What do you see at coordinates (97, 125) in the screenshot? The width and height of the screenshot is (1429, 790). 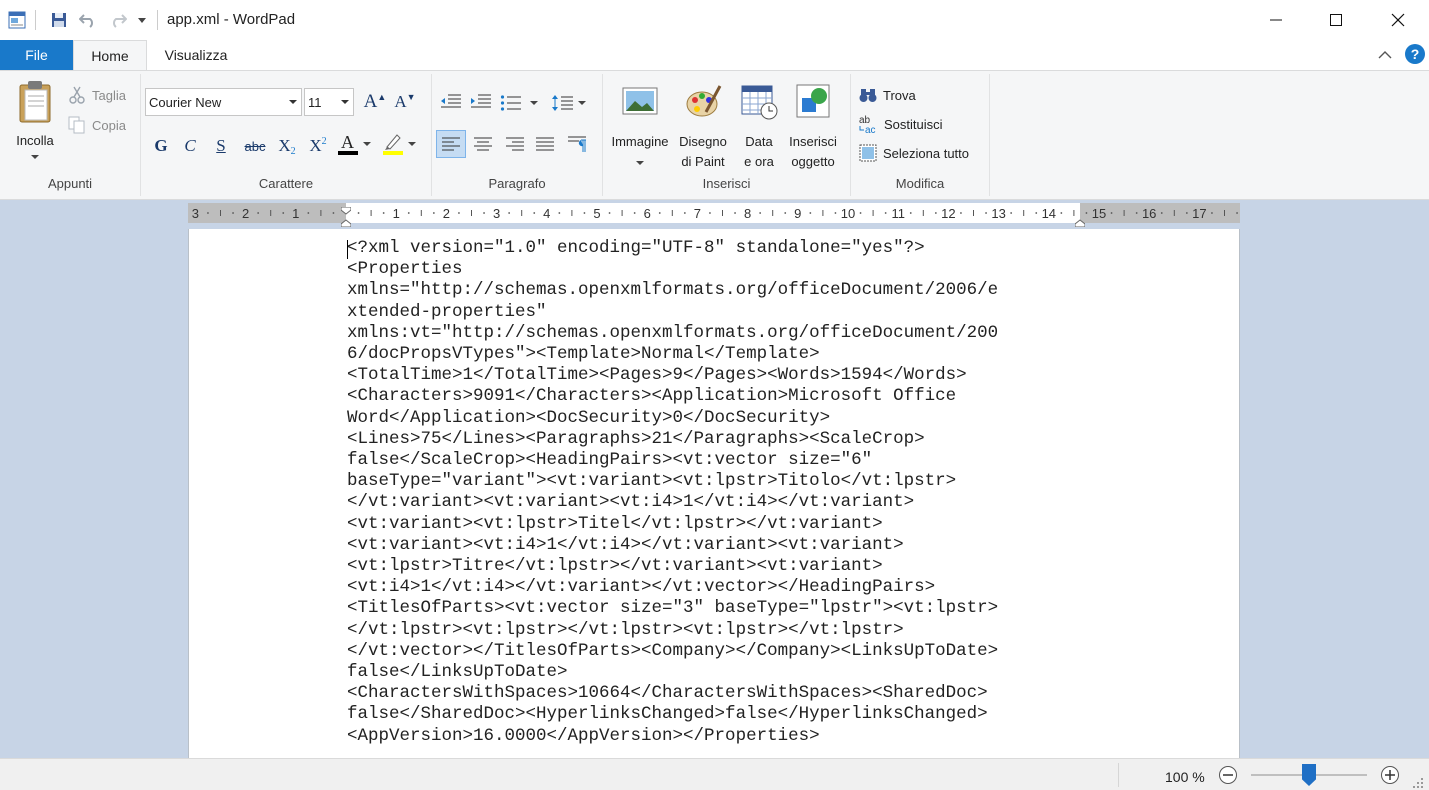 I see `copy-button: Copia` at bounding box center [97, 125].